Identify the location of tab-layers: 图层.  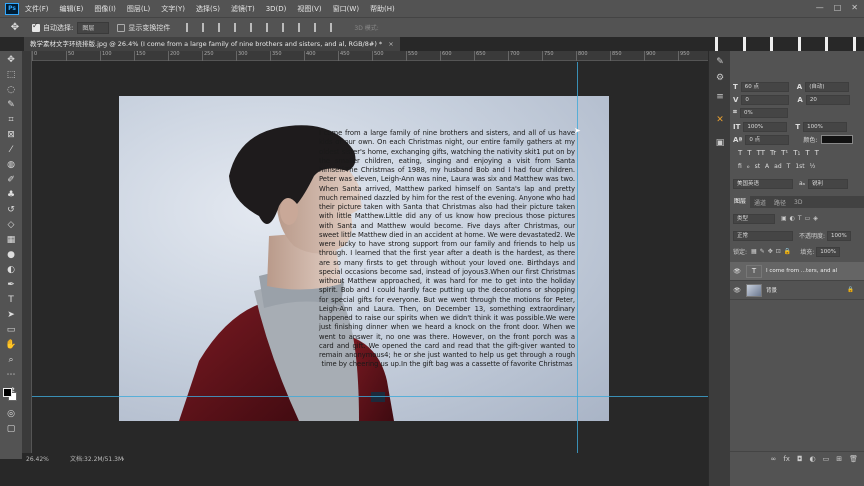
(740, 202).